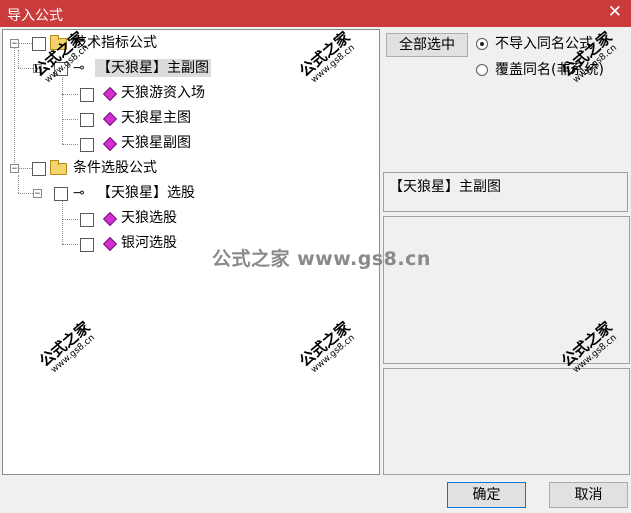 The image size is (631, 513). I want to click on tree-label: 条件选股公式, so click(115, 168).